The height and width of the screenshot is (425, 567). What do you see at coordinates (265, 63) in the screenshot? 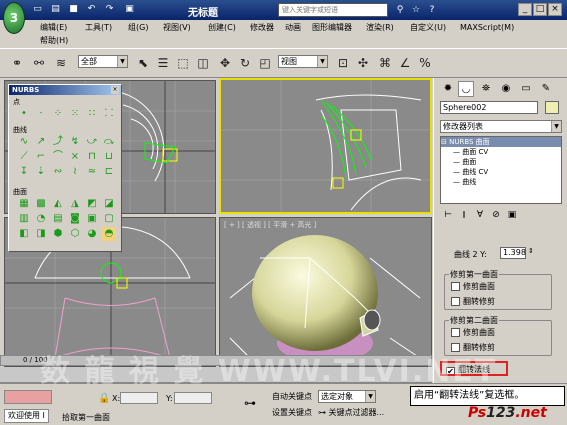
I see `scale-icon: ◰` at bounding box center [265, 63].